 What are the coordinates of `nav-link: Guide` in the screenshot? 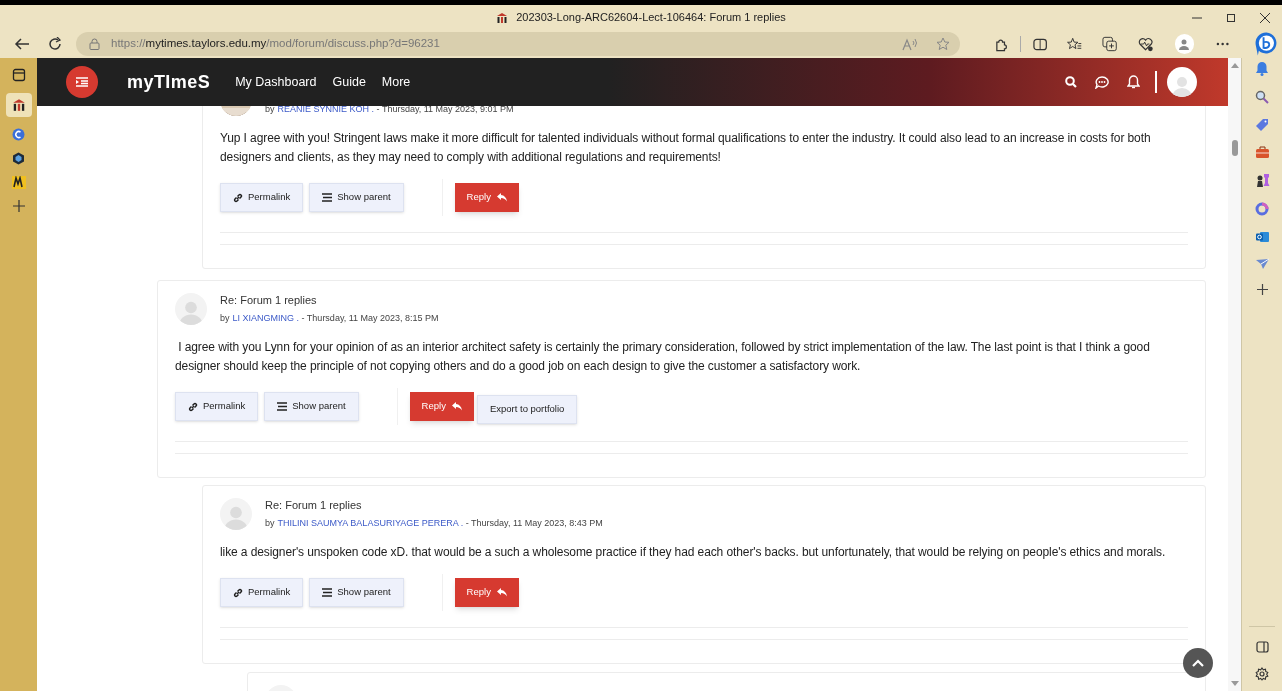 It's located at (349, 82).